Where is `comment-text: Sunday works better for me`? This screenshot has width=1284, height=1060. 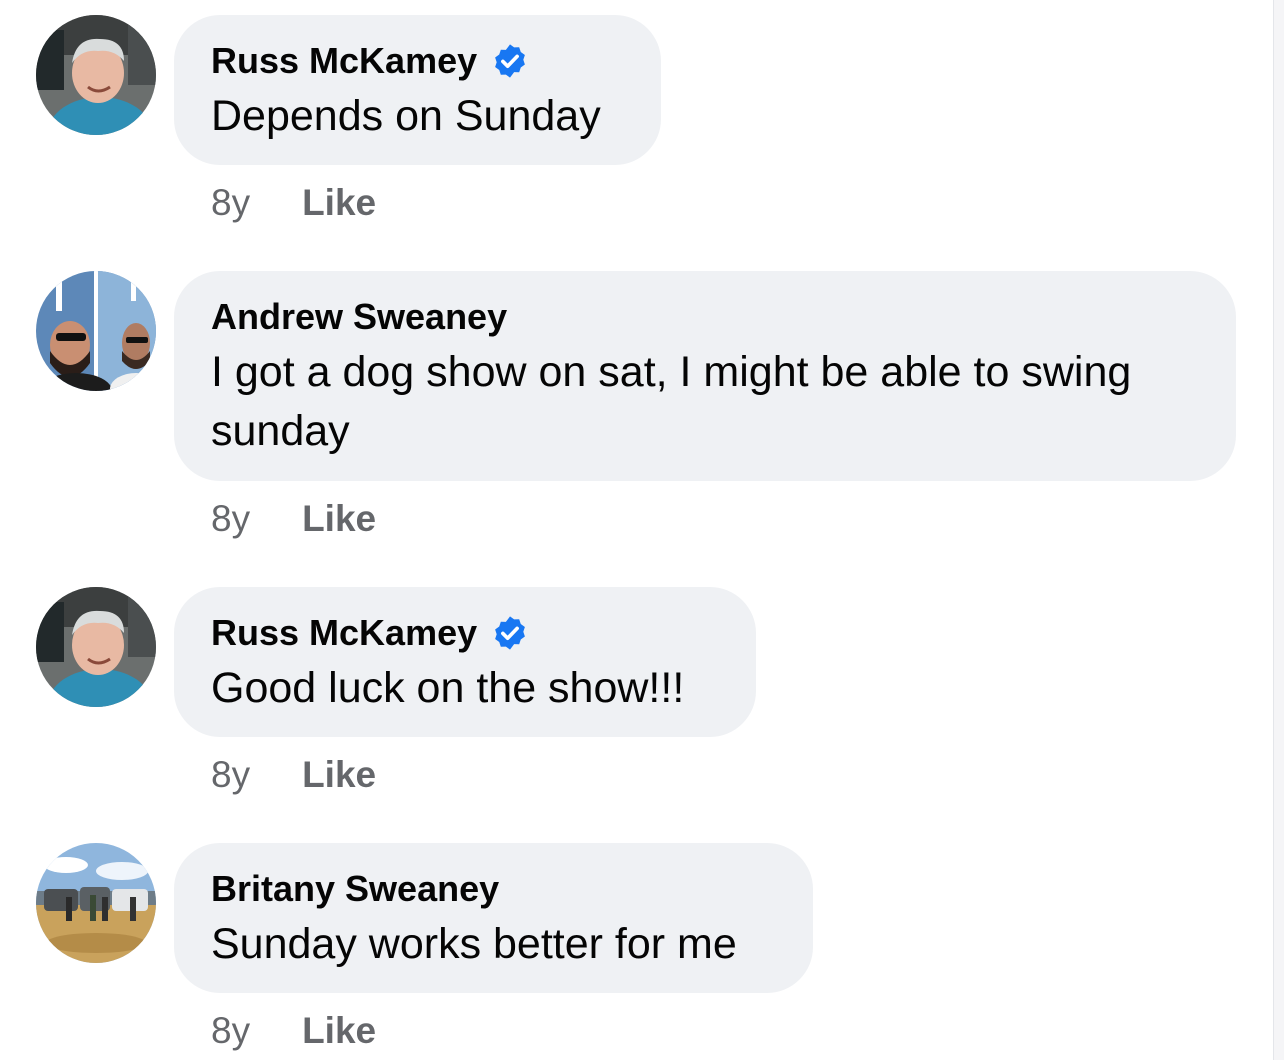 comment-text: Sunday works better for me is located at coordinates (474, 944).